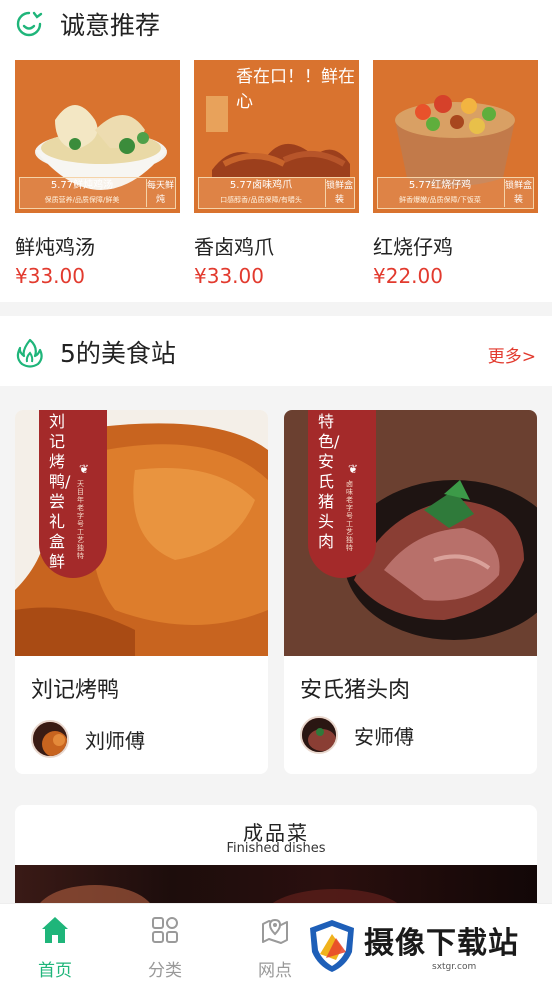 The width and height of the screenshot is (552, 981). Describe the element at coordinates (261, 200) in the screenshot. I see `dish-image-sub: 口感醇香/品质保障/有嚼头` at that location.